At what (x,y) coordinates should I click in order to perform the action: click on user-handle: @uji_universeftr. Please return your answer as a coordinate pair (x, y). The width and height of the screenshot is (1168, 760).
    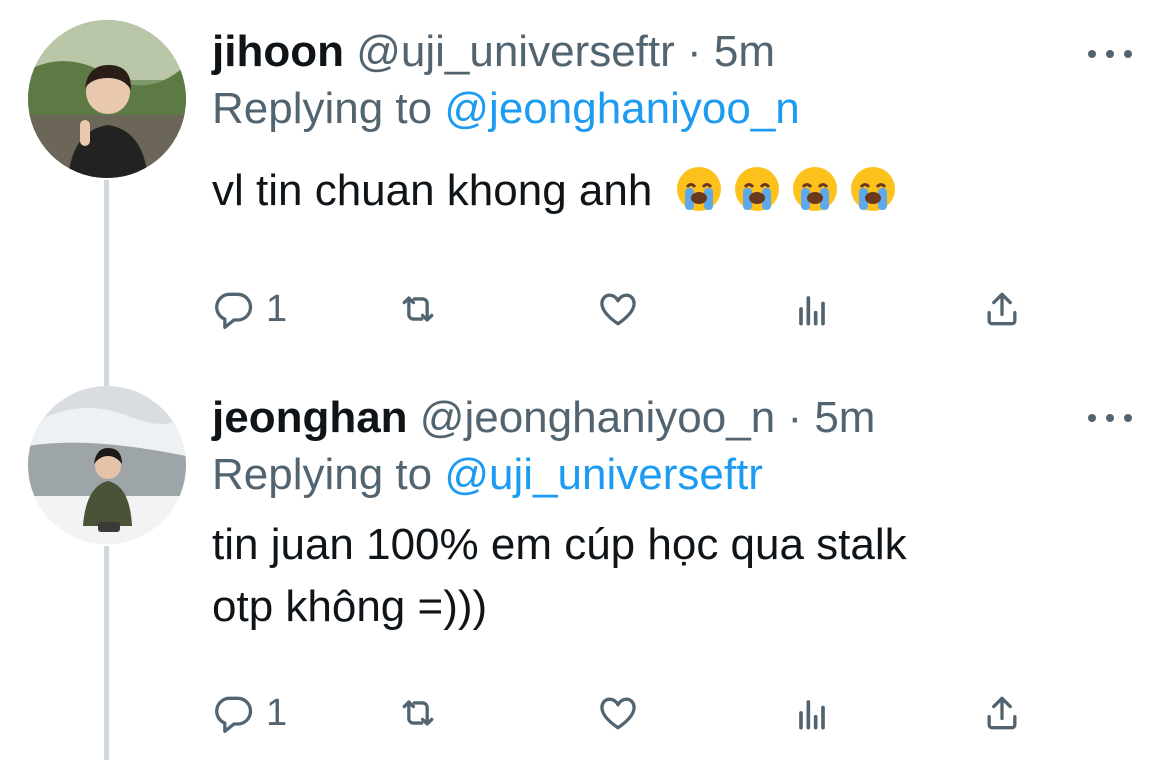
    Looking at the image, I should click on (515, 51).